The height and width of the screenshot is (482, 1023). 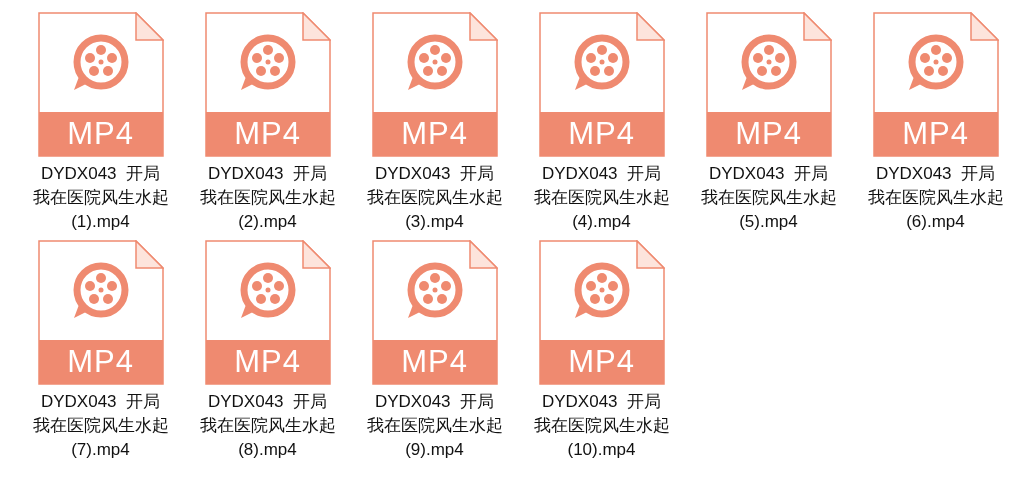 I want to click on file-name: DYDX043 开局我在医院风生水起 (1).mp4, so click(x=100, y=198).